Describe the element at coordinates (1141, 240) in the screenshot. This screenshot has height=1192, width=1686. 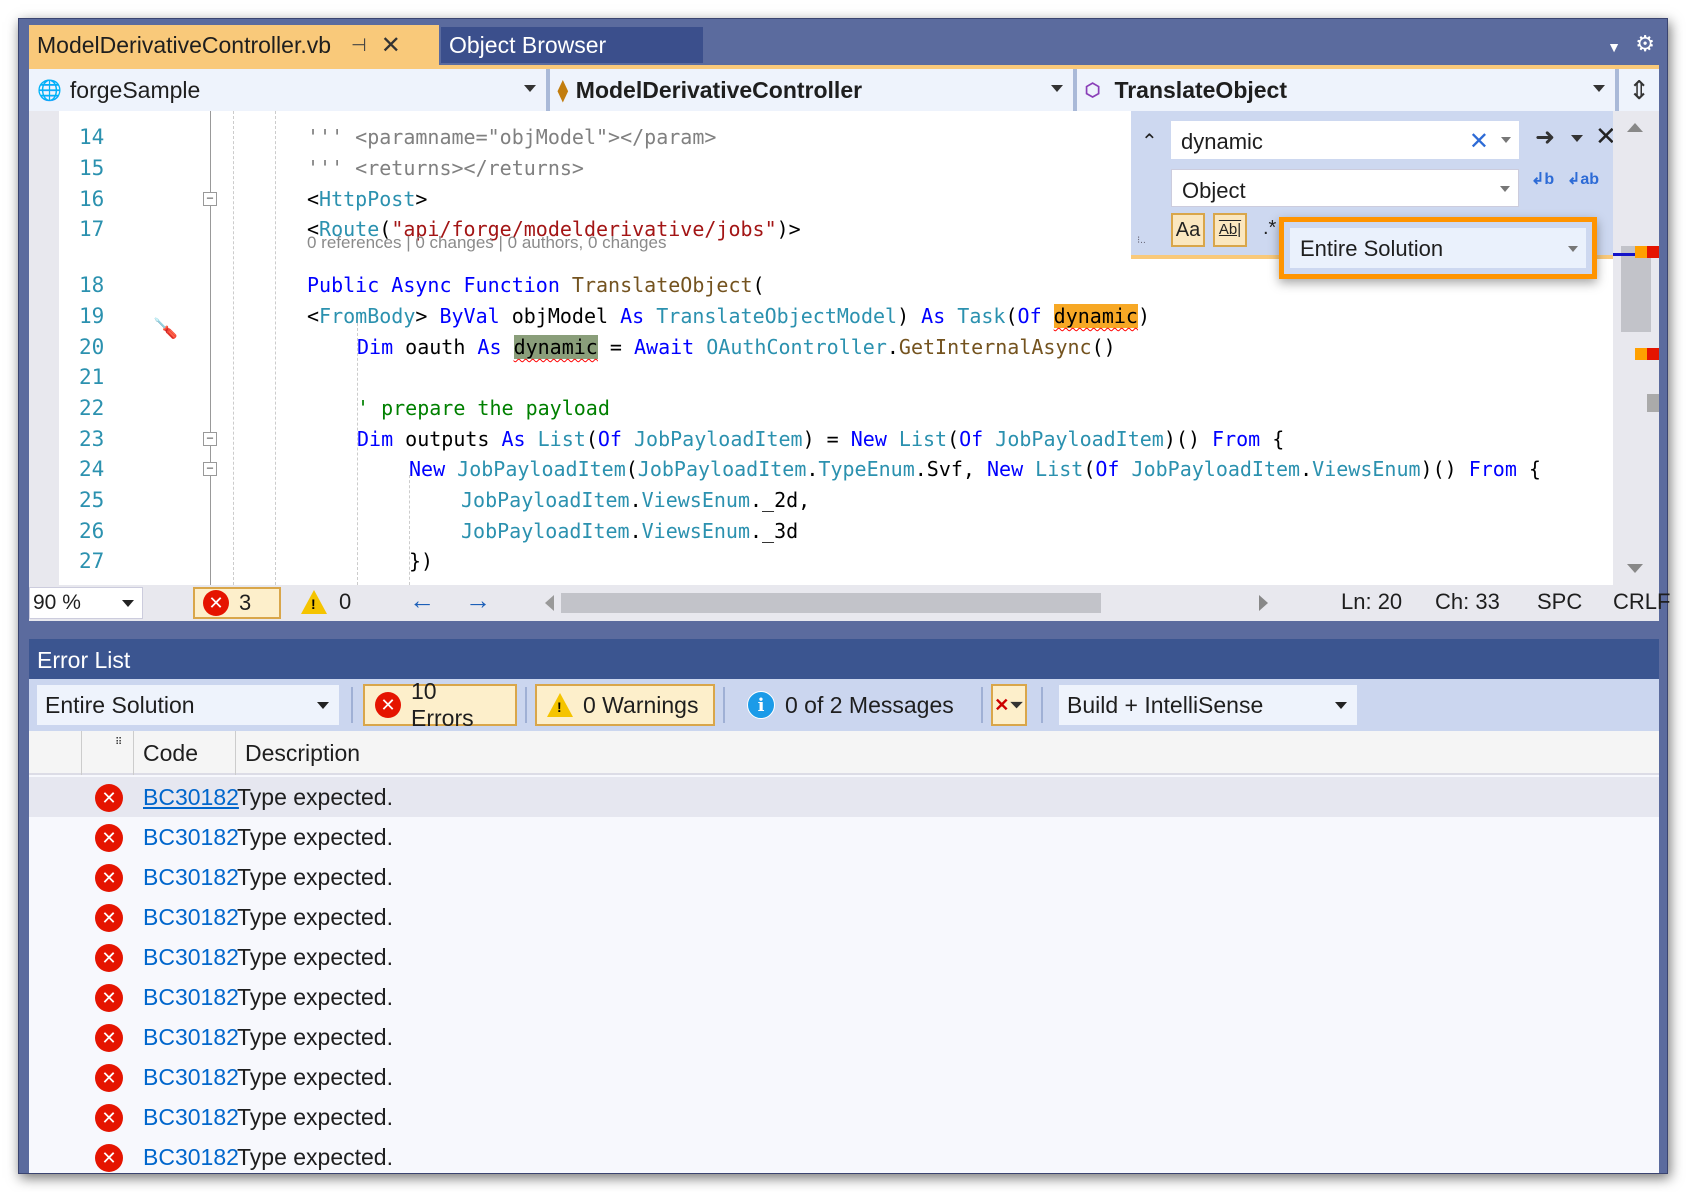
I see `resize-grip-icon: ⁝..` at that location.